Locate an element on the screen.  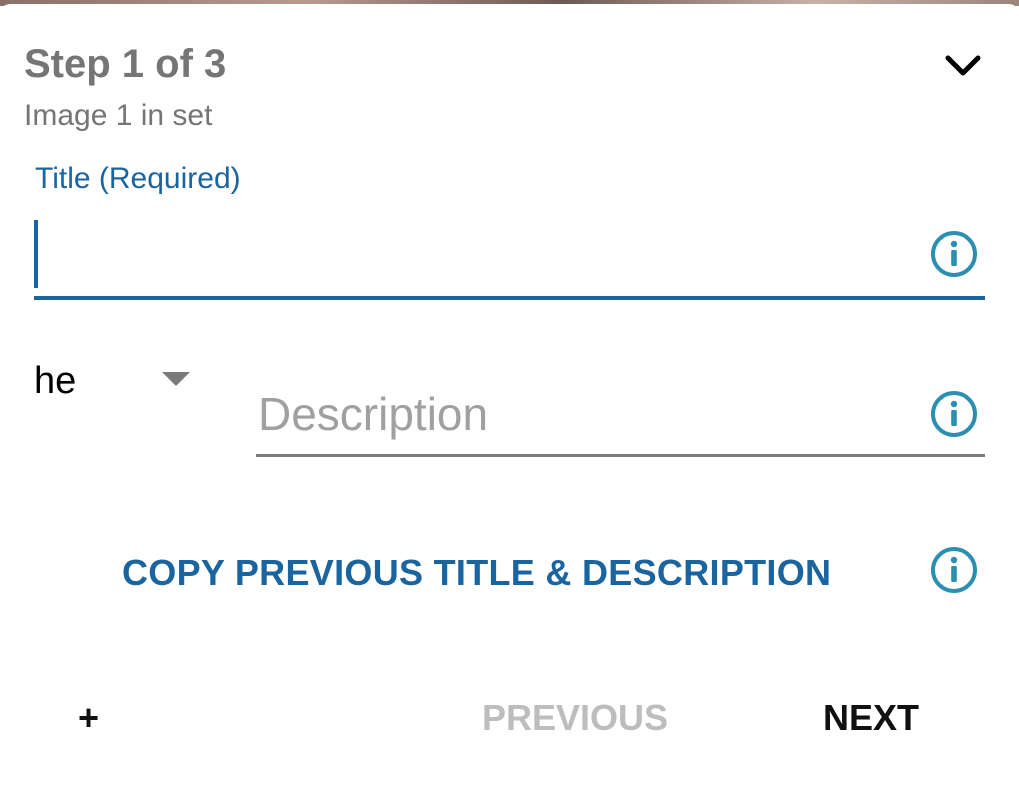
step-subtitle: Image 1 in set is located at coordinates (118, 115).